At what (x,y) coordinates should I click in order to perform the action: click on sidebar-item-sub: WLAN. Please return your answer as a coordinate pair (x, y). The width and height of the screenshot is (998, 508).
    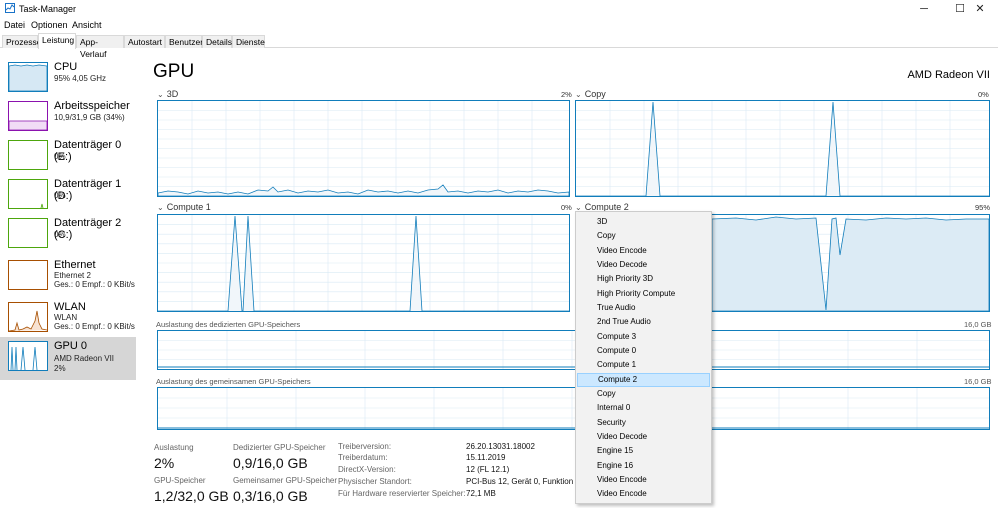
    Looking at the image, I should click on (66, 317).